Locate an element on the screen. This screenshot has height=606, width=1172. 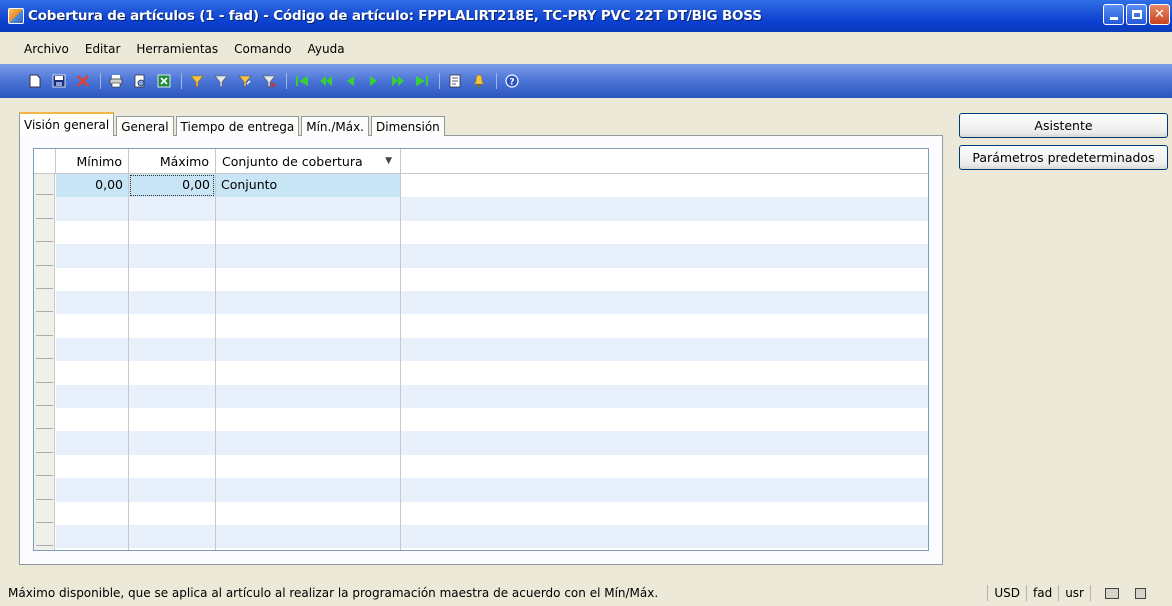
tab-general: General is located at coordinates (145, 126).